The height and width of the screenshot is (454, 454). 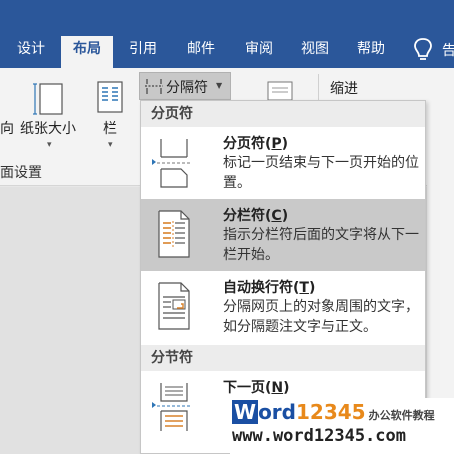 What do you see at coordinates (110, 97) in the screenshot?
I see `columns-icon` at bounding box center [110, 97].